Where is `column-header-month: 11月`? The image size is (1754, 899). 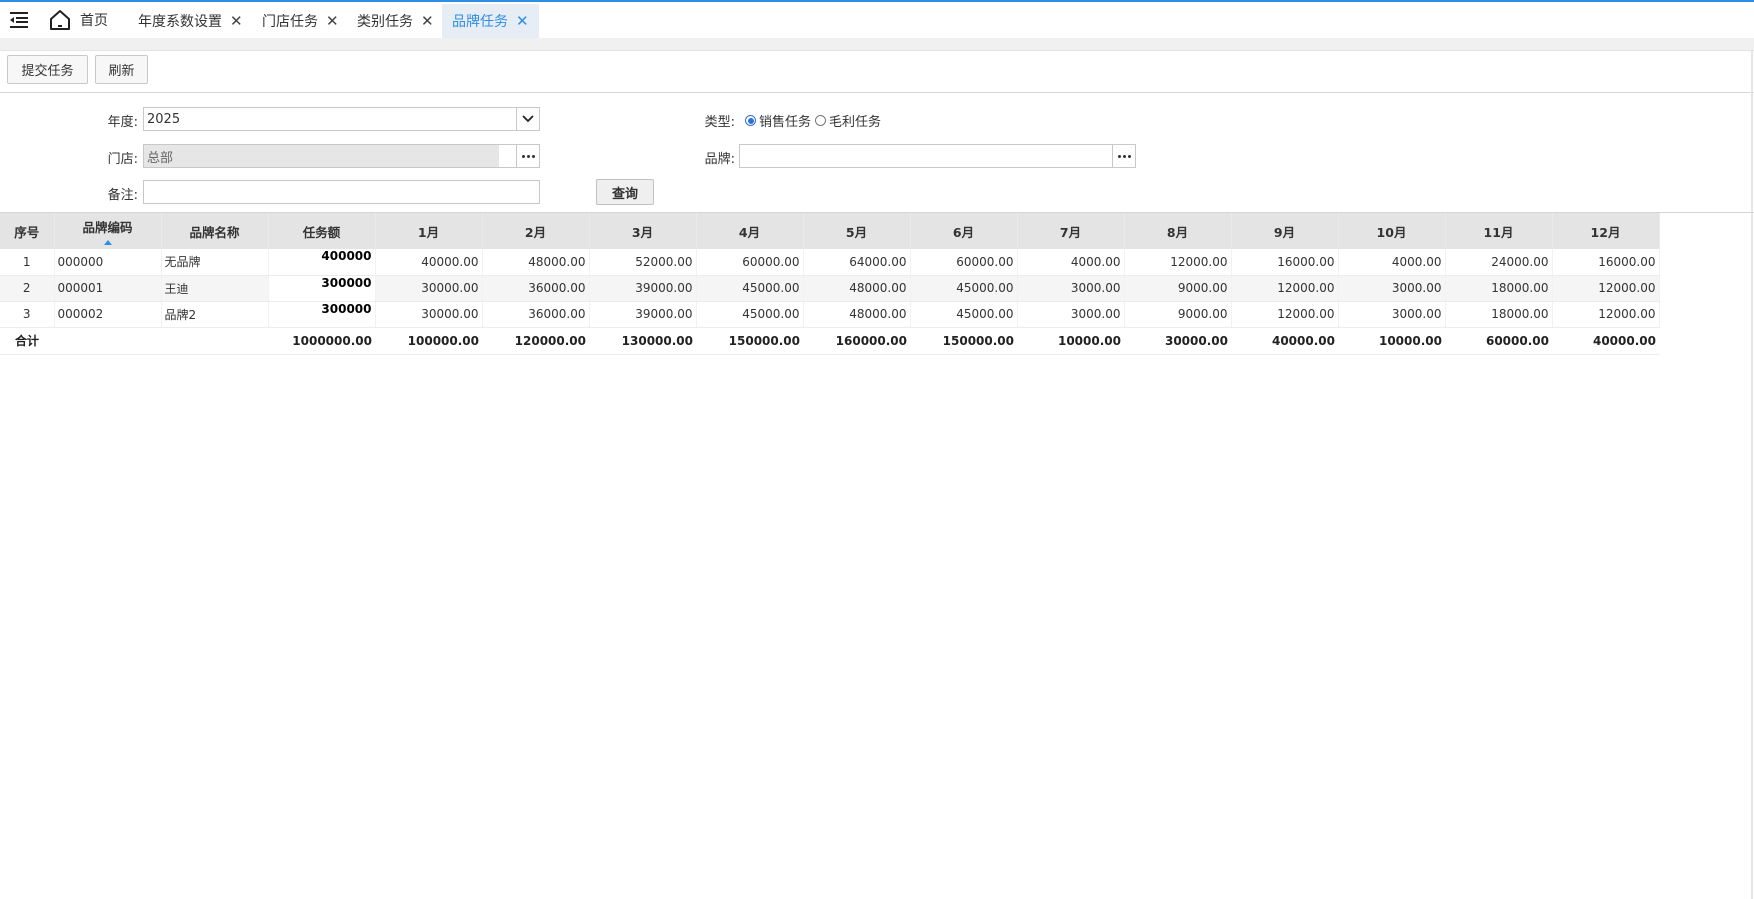 column-header-month: 11月 is located at coordinates (1499, 231).